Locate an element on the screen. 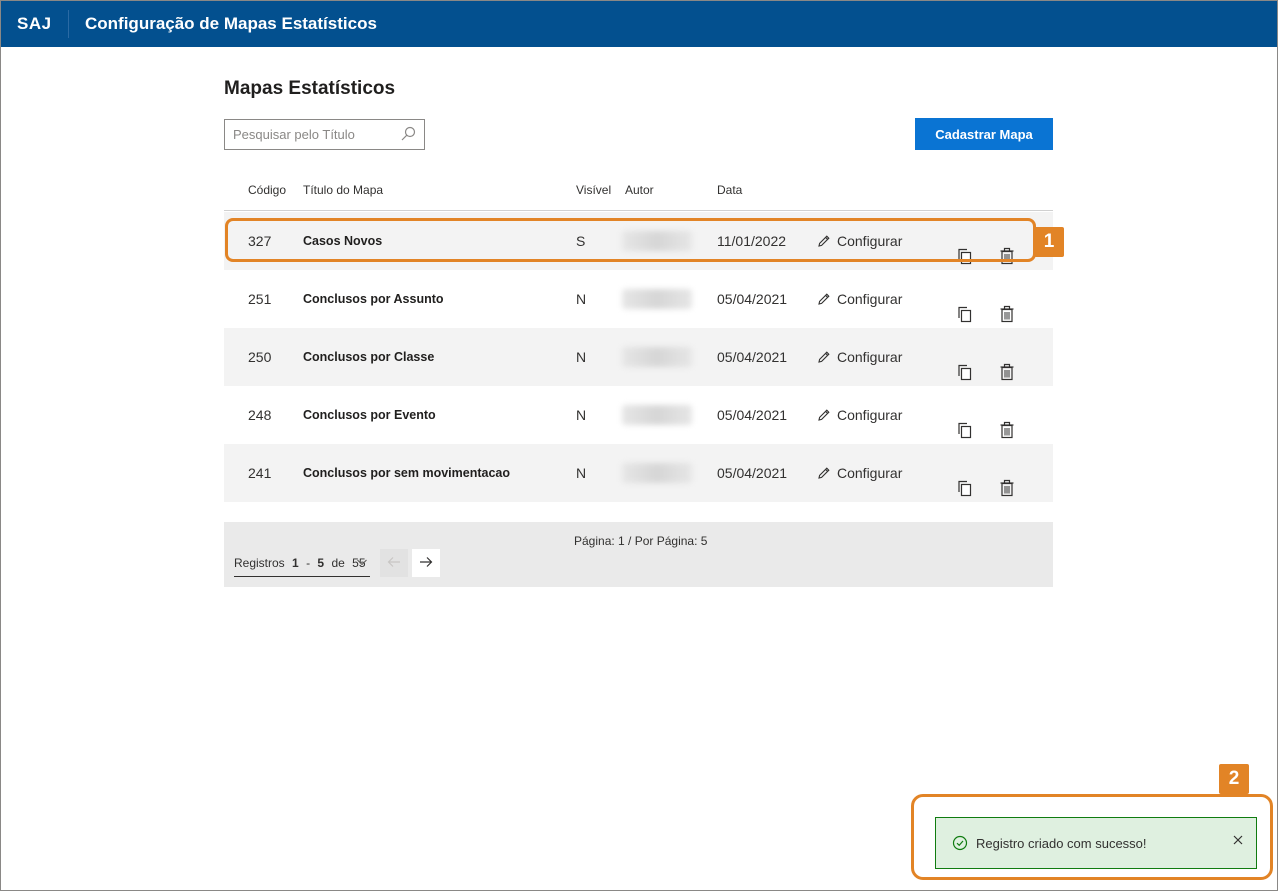  page-title: Mapas Estatísticos is located at coordinates (310, 88).